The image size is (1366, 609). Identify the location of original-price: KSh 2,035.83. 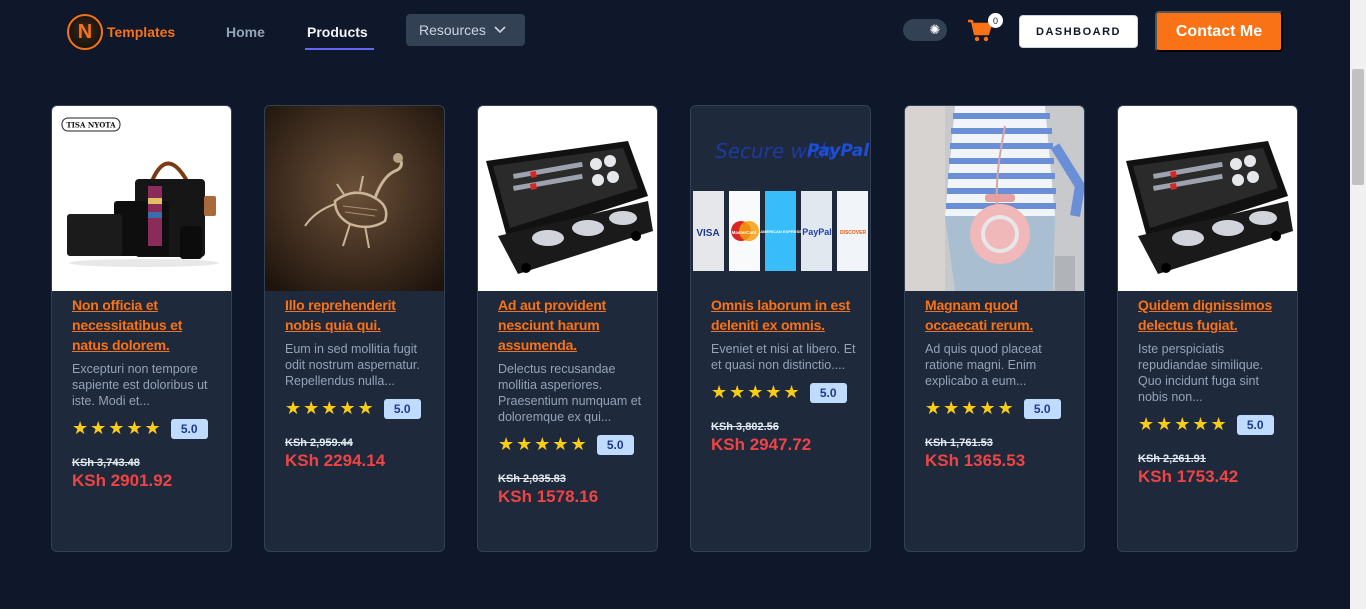
(532, 479).